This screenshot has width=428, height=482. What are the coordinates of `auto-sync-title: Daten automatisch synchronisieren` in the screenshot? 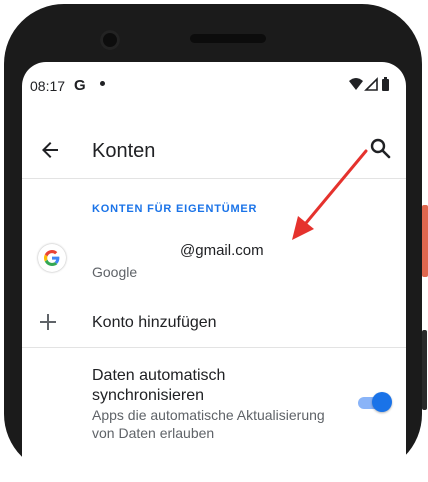 It's located at (159, 385).